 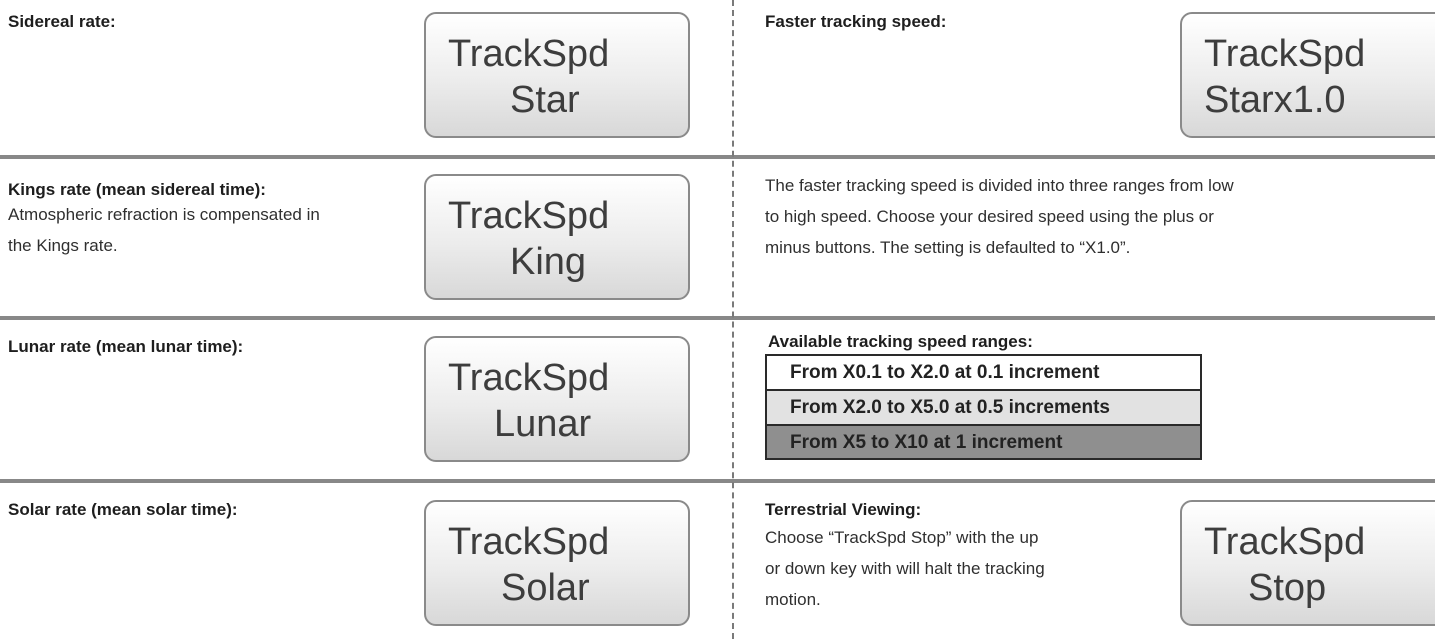 What do you see at coordinates (902, 537) in the screenshot?
I see `terrestrial-desc-line-1: Choose “TrackSpd Stop” with the up` at bounding box center [902, 537].